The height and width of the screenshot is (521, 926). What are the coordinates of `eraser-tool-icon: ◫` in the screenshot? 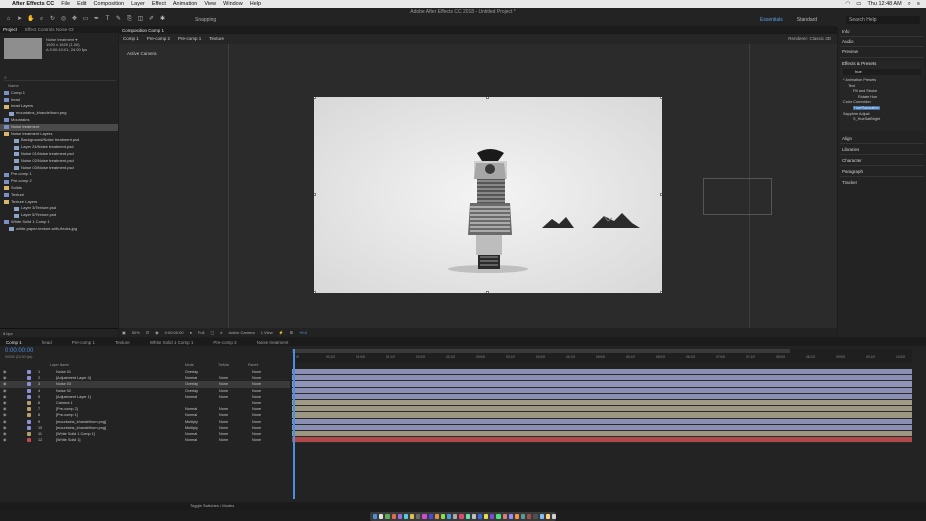 It's located at (140, 19).